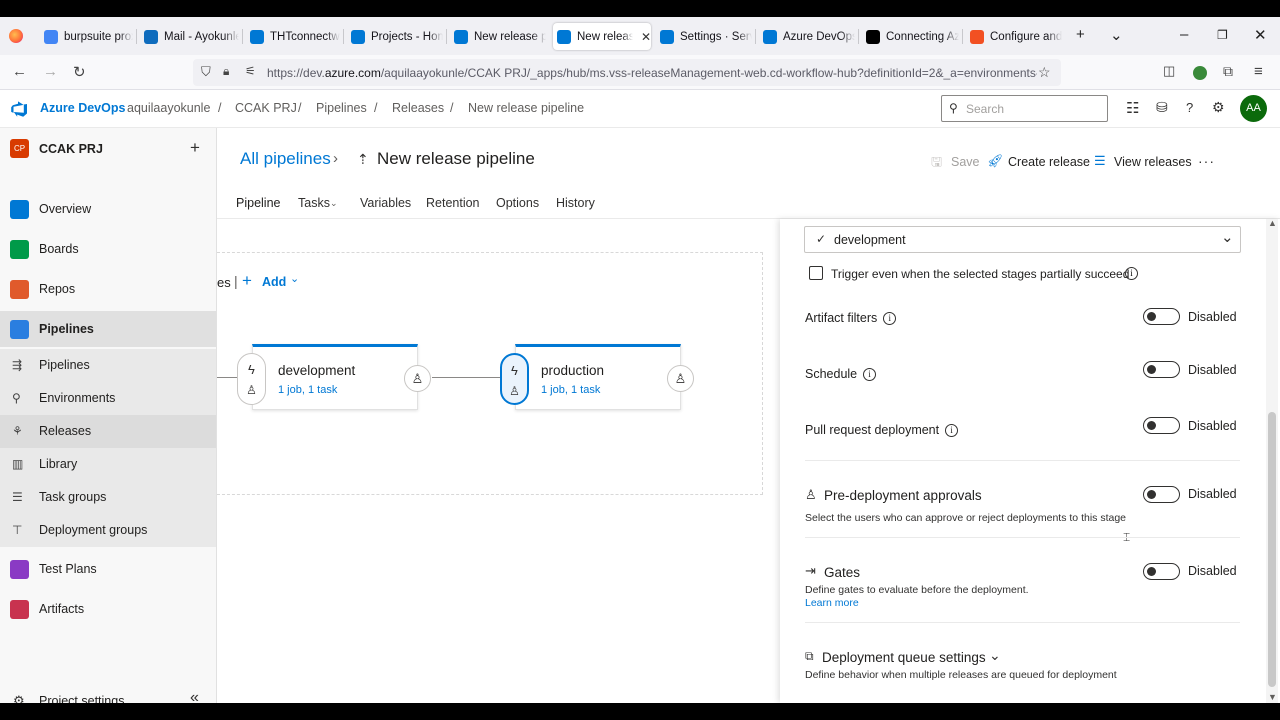 The image size is (1280, 720). I want to click on task-list-icon: ☷, so click(1132, 108).